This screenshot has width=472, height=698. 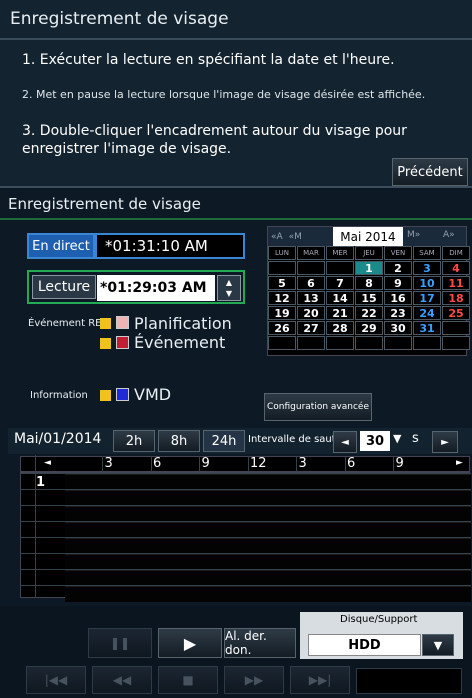 I want to click on up-arrow-icon: ▲, so click(x=229, y=282).